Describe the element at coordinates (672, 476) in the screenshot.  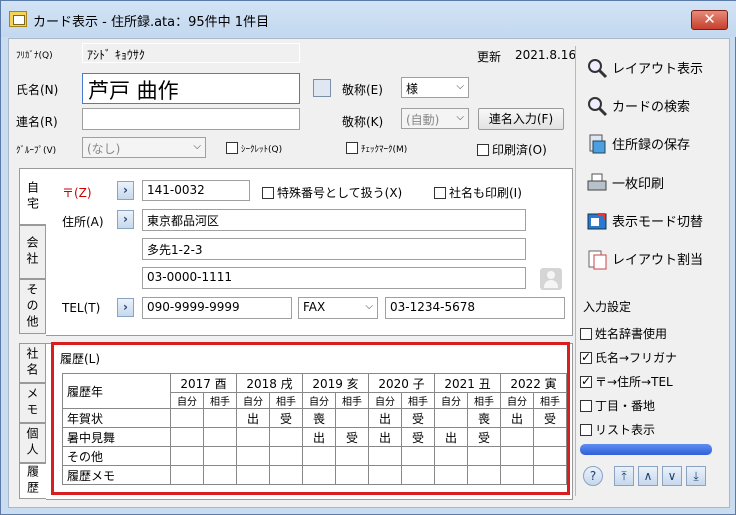
I see `next-record-icon: ∨` at that location.